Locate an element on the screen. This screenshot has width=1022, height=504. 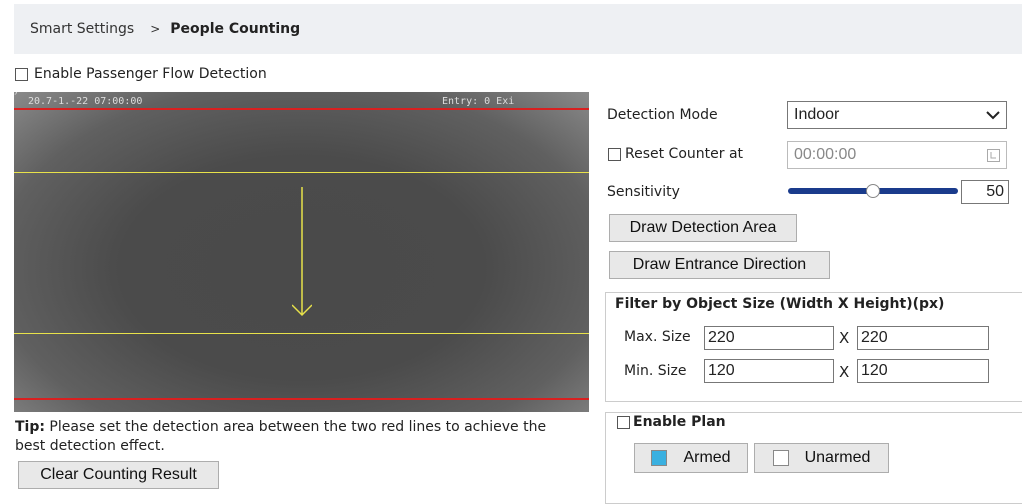
breadcrumb: Smart Settings > People Counting is located at coordinates (518, 29).